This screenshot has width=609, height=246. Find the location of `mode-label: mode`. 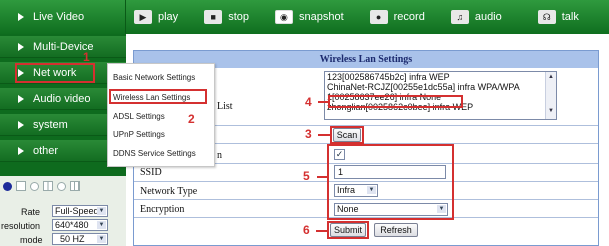

mode-label: mode is located at coordinates (31, 240).